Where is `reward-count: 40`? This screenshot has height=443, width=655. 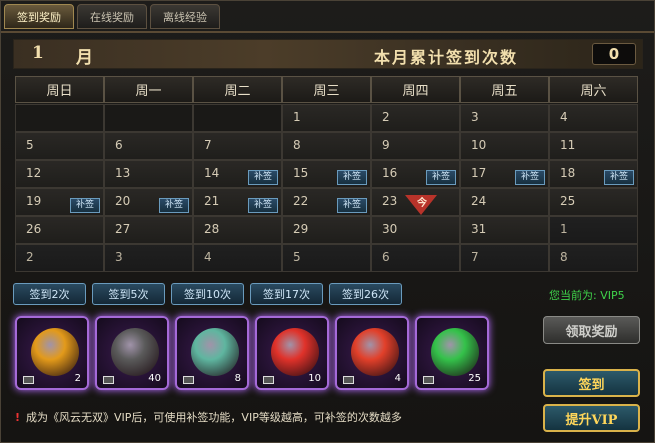
reward-count: 40 is located at coordinates (154, 378).